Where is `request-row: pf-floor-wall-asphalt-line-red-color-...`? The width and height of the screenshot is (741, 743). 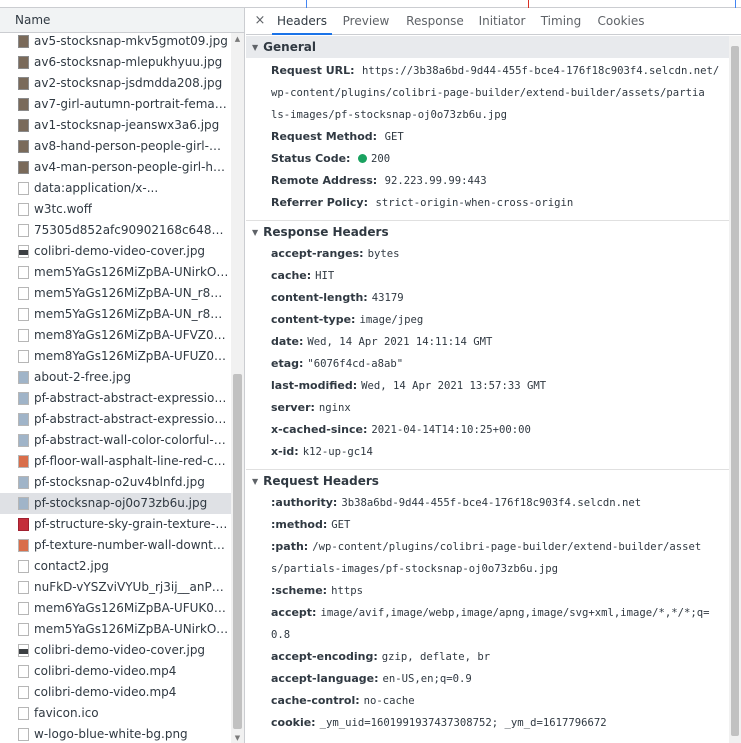
request-row: pf-floor-wall-asphalt-line-red-color-... is located at coordinates (115, 461).